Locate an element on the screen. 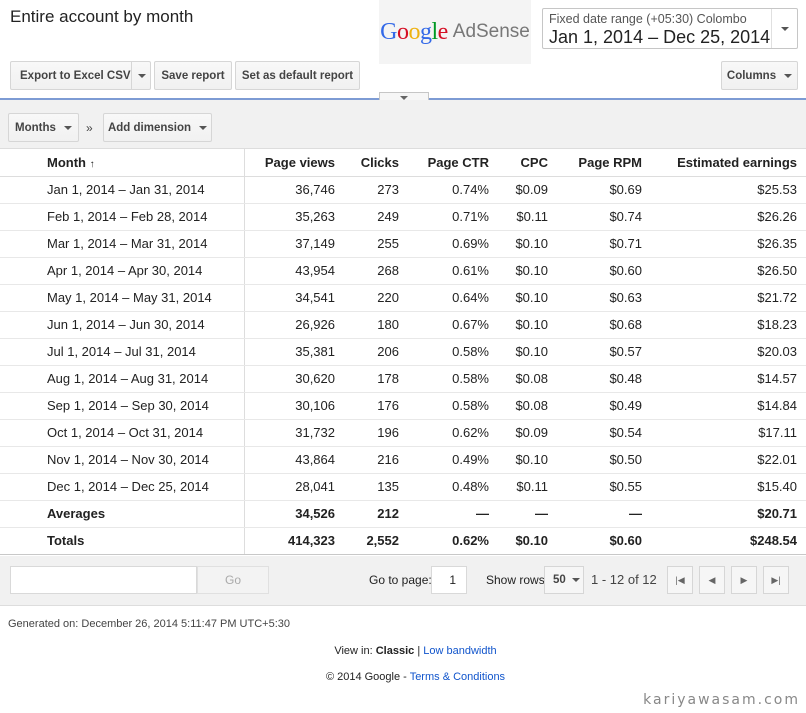  table-cell: $0.49 is located at coordinates (604, 406).